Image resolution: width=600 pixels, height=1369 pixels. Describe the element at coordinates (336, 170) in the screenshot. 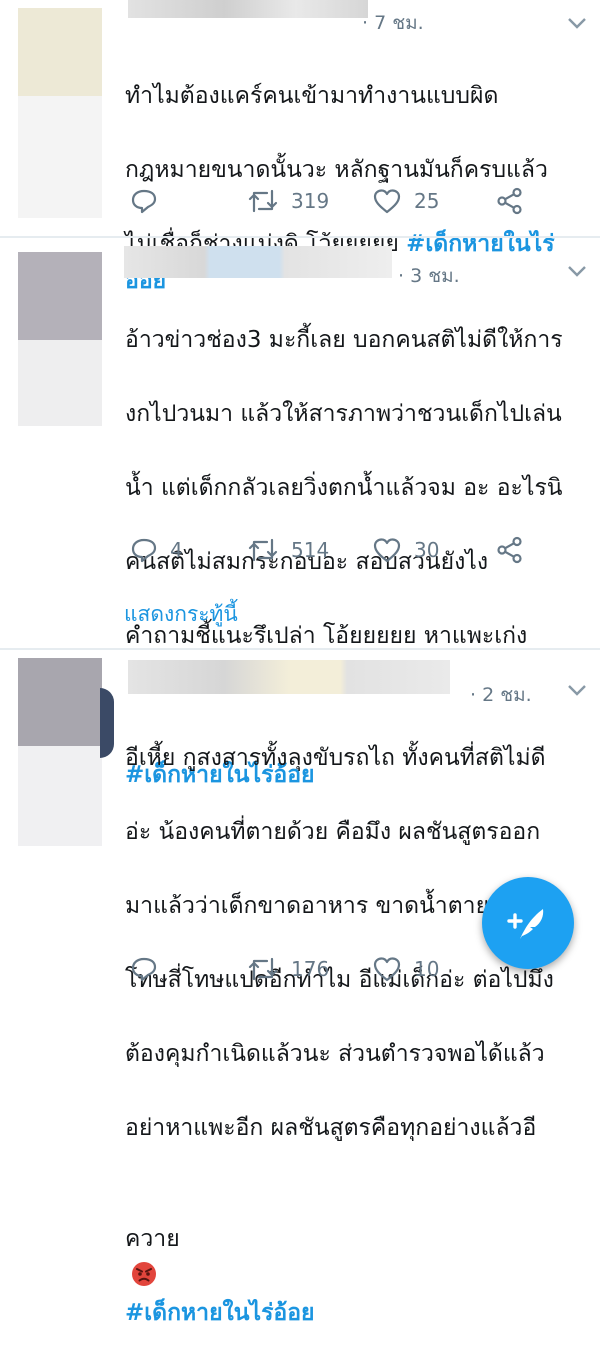

I see `text-line: กฎหมายขนาดนั้นวะ หลักฐานมันก็ครบแล้ว` at that location.